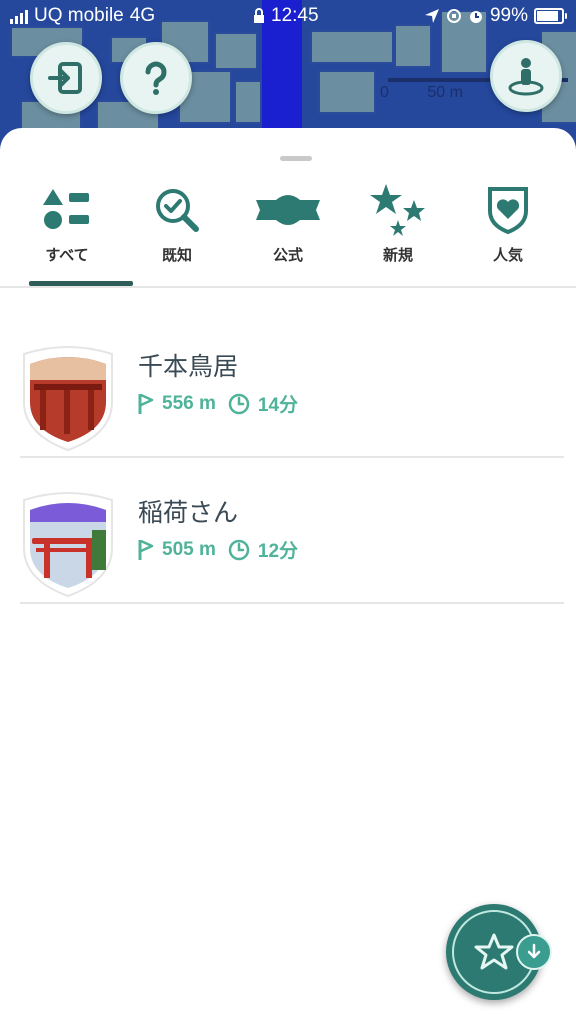  What do you see at coordinates (67, 255) in the screenshot?
I see `tab-label: すべて` at bounding box center [67, 255].